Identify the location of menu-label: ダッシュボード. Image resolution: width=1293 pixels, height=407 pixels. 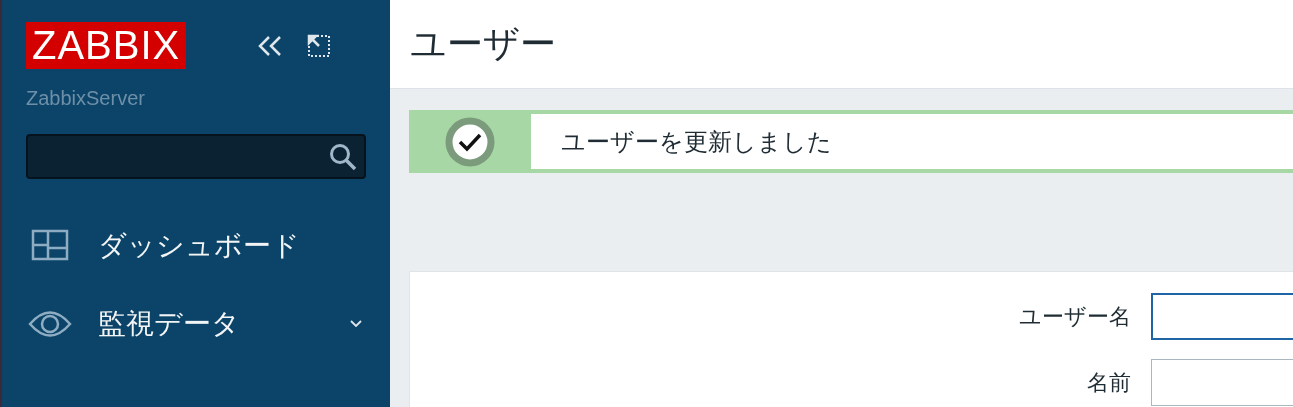
(232, 246).